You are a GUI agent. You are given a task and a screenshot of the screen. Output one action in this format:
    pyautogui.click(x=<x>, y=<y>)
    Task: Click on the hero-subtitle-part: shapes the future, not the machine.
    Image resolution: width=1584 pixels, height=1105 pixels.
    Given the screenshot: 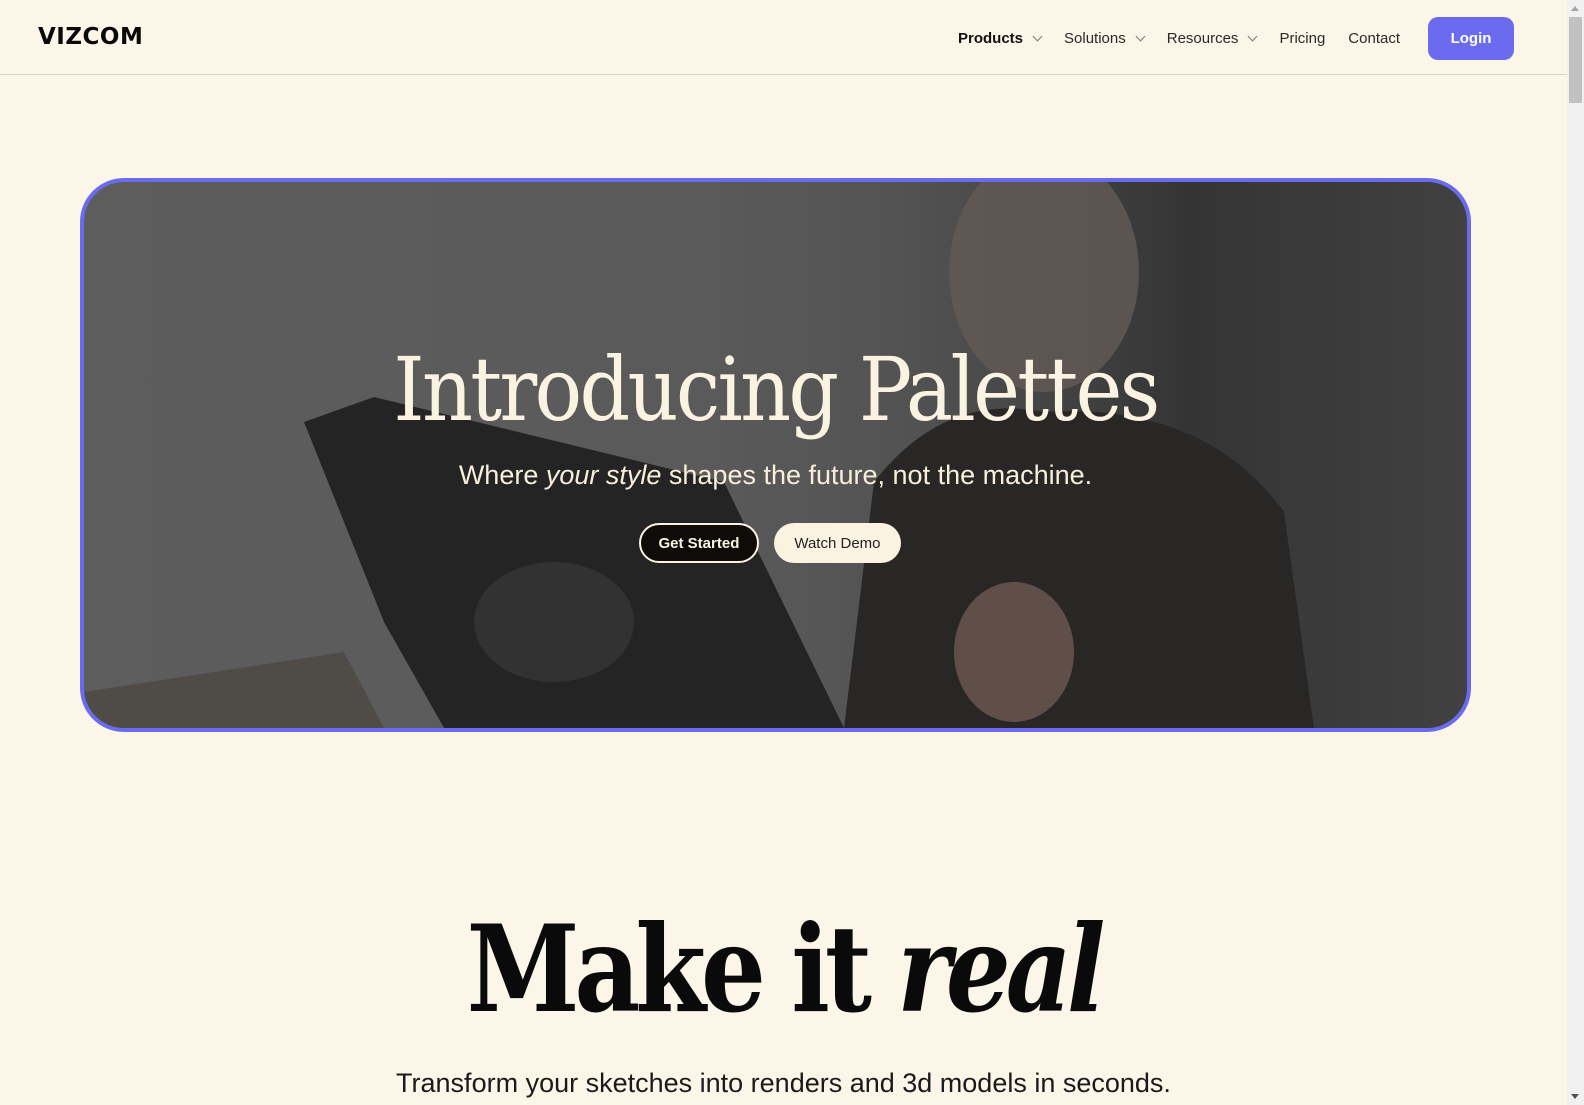 What is the action you would take?
    pyautogui.click(x=877, y=475)
    